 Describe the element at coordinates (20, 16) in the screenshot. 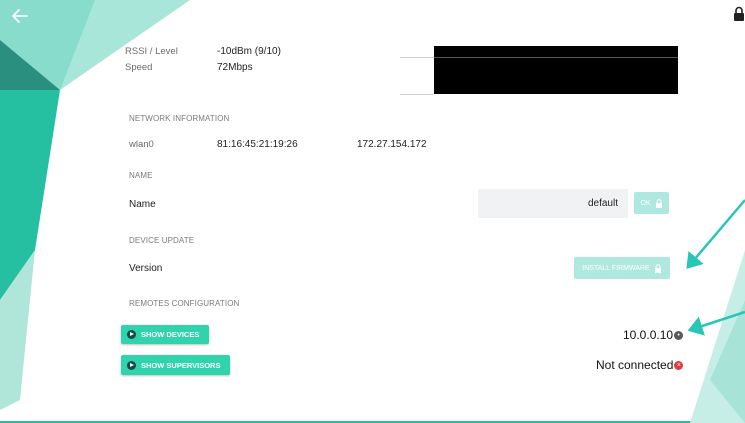

I see `arrow-left-icon` at that location.